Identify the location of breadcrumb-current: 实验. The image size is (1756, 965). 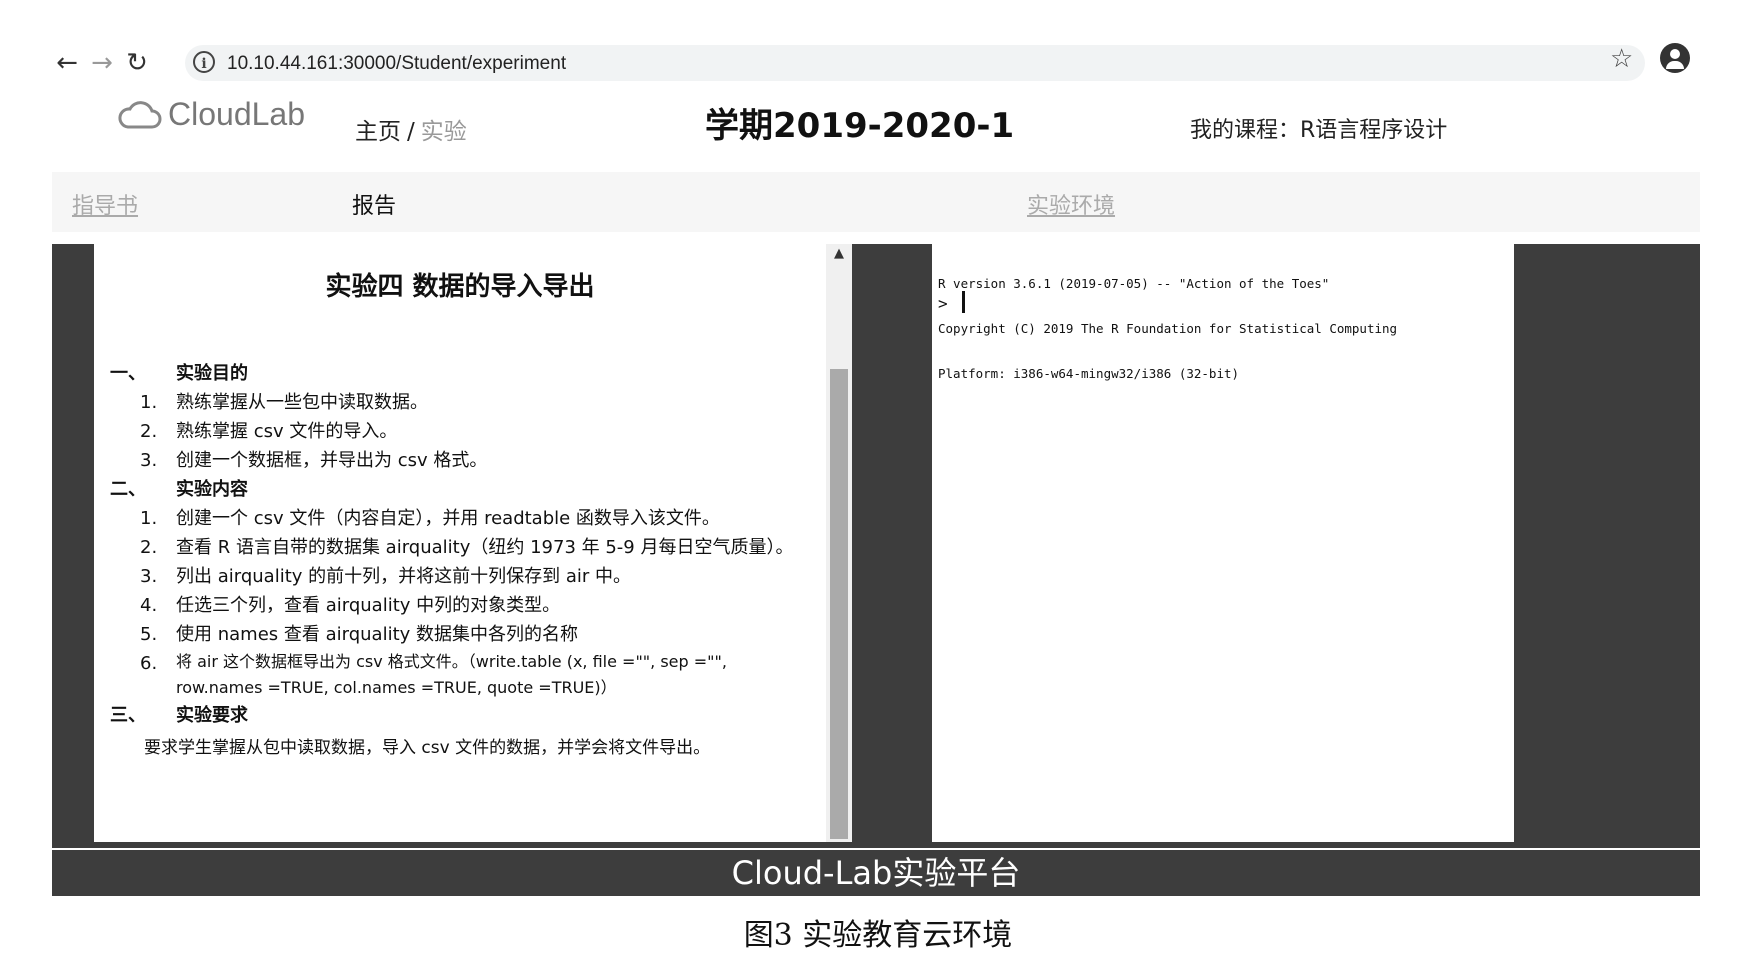
(443, 132).